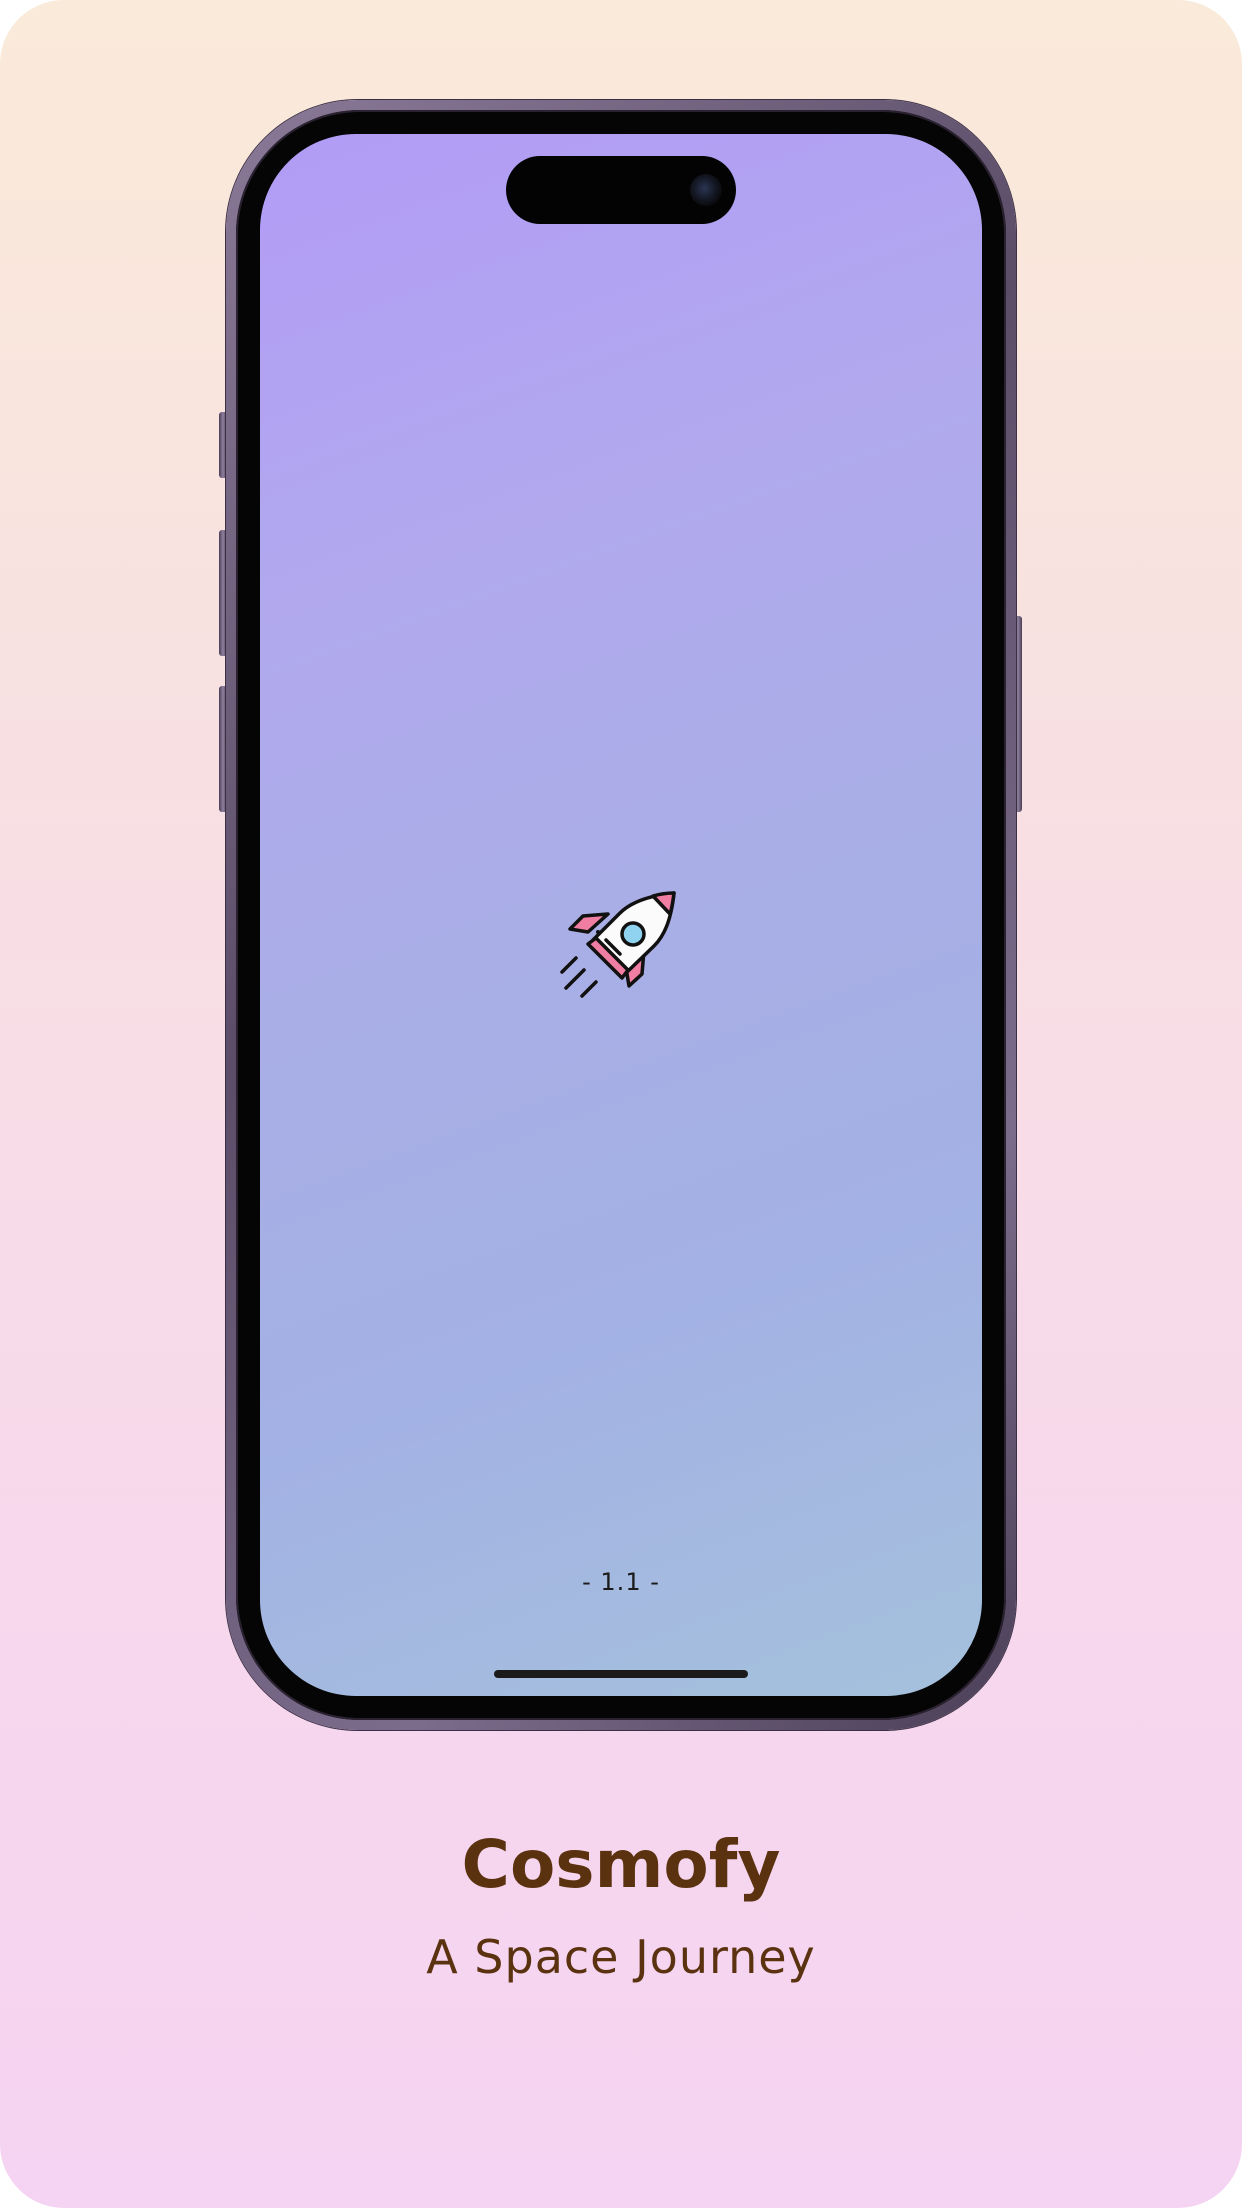 The image size is (1242, 2208). I want to click on front-camera-icon, so click(706, 190).